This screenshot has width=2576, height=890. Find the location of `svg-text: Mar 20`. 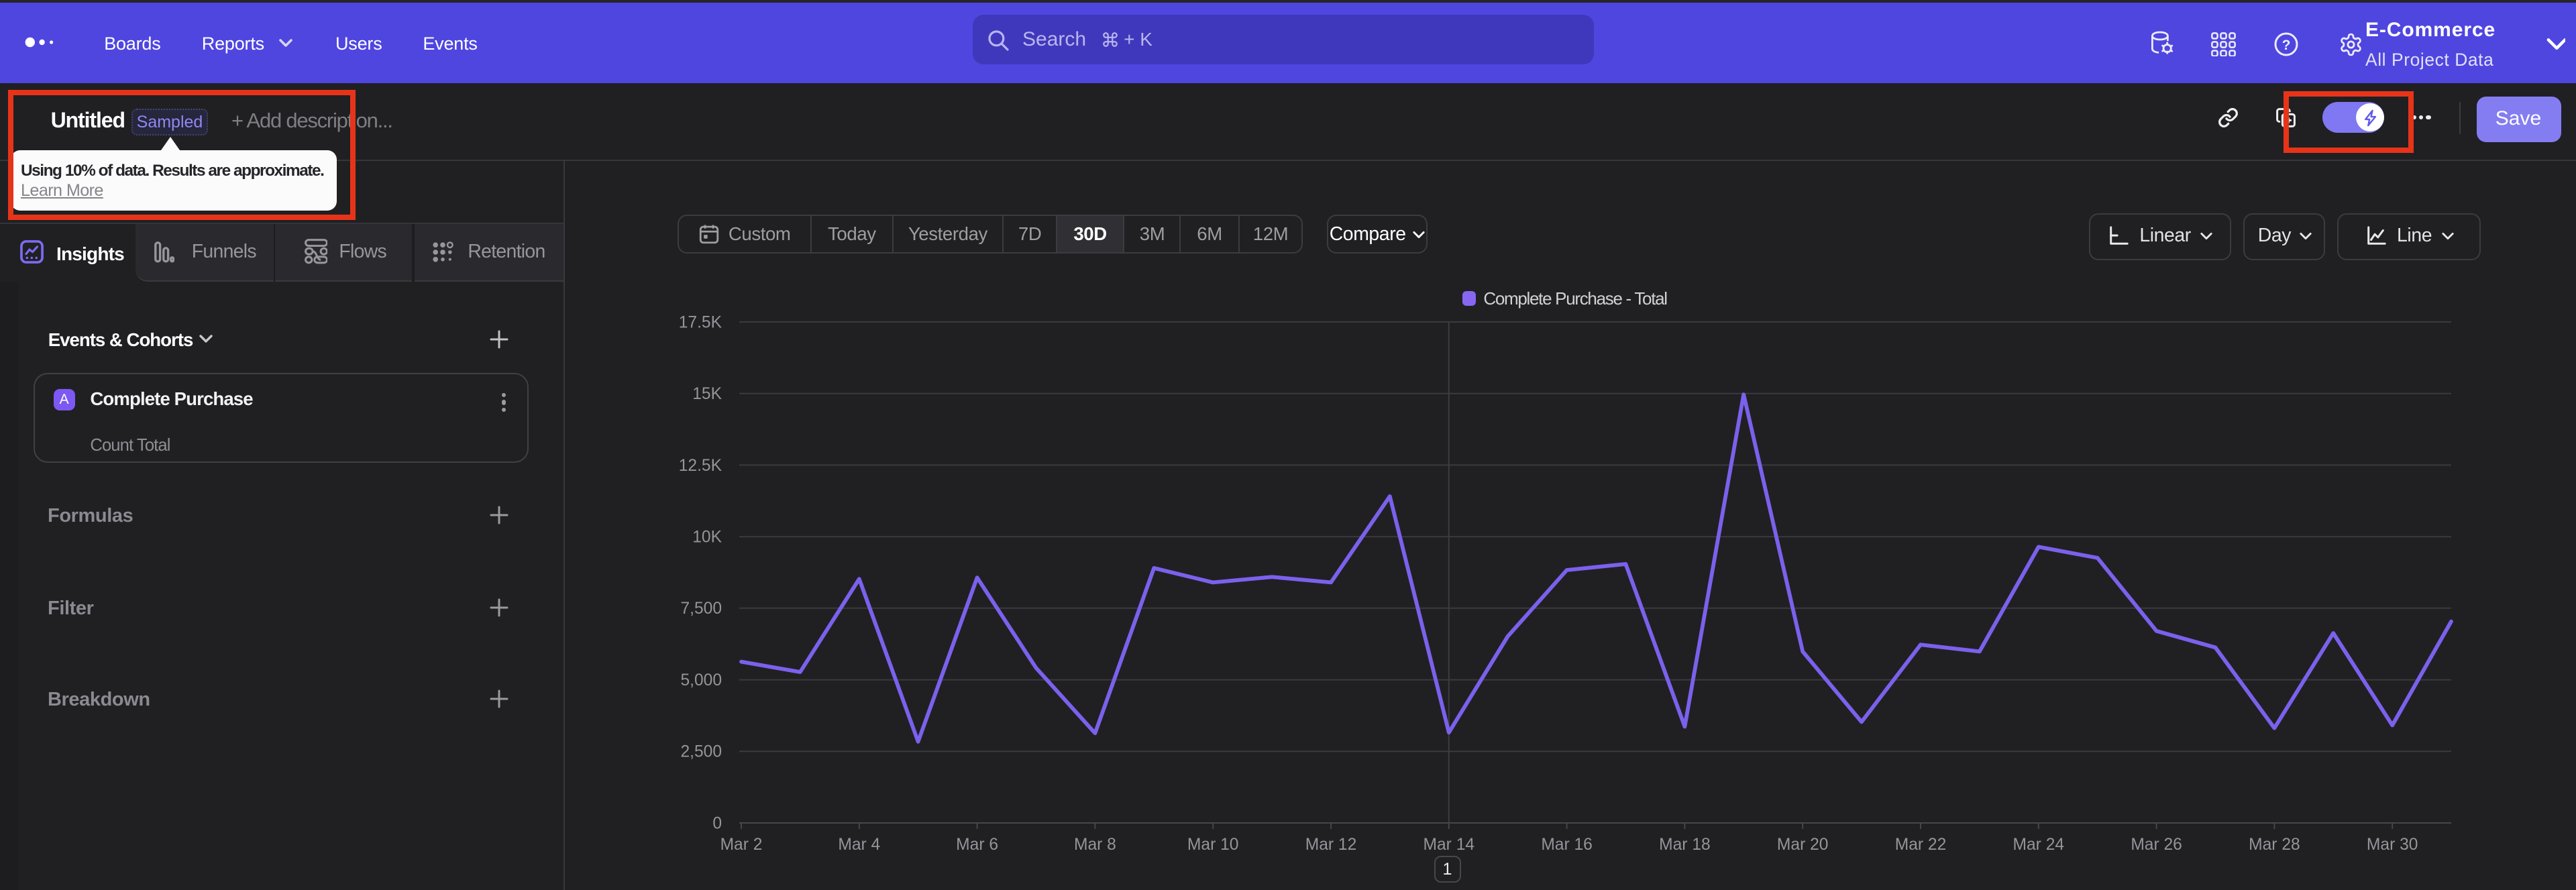

svg-text: Mar 20 is located at coordinates (1803, 845).